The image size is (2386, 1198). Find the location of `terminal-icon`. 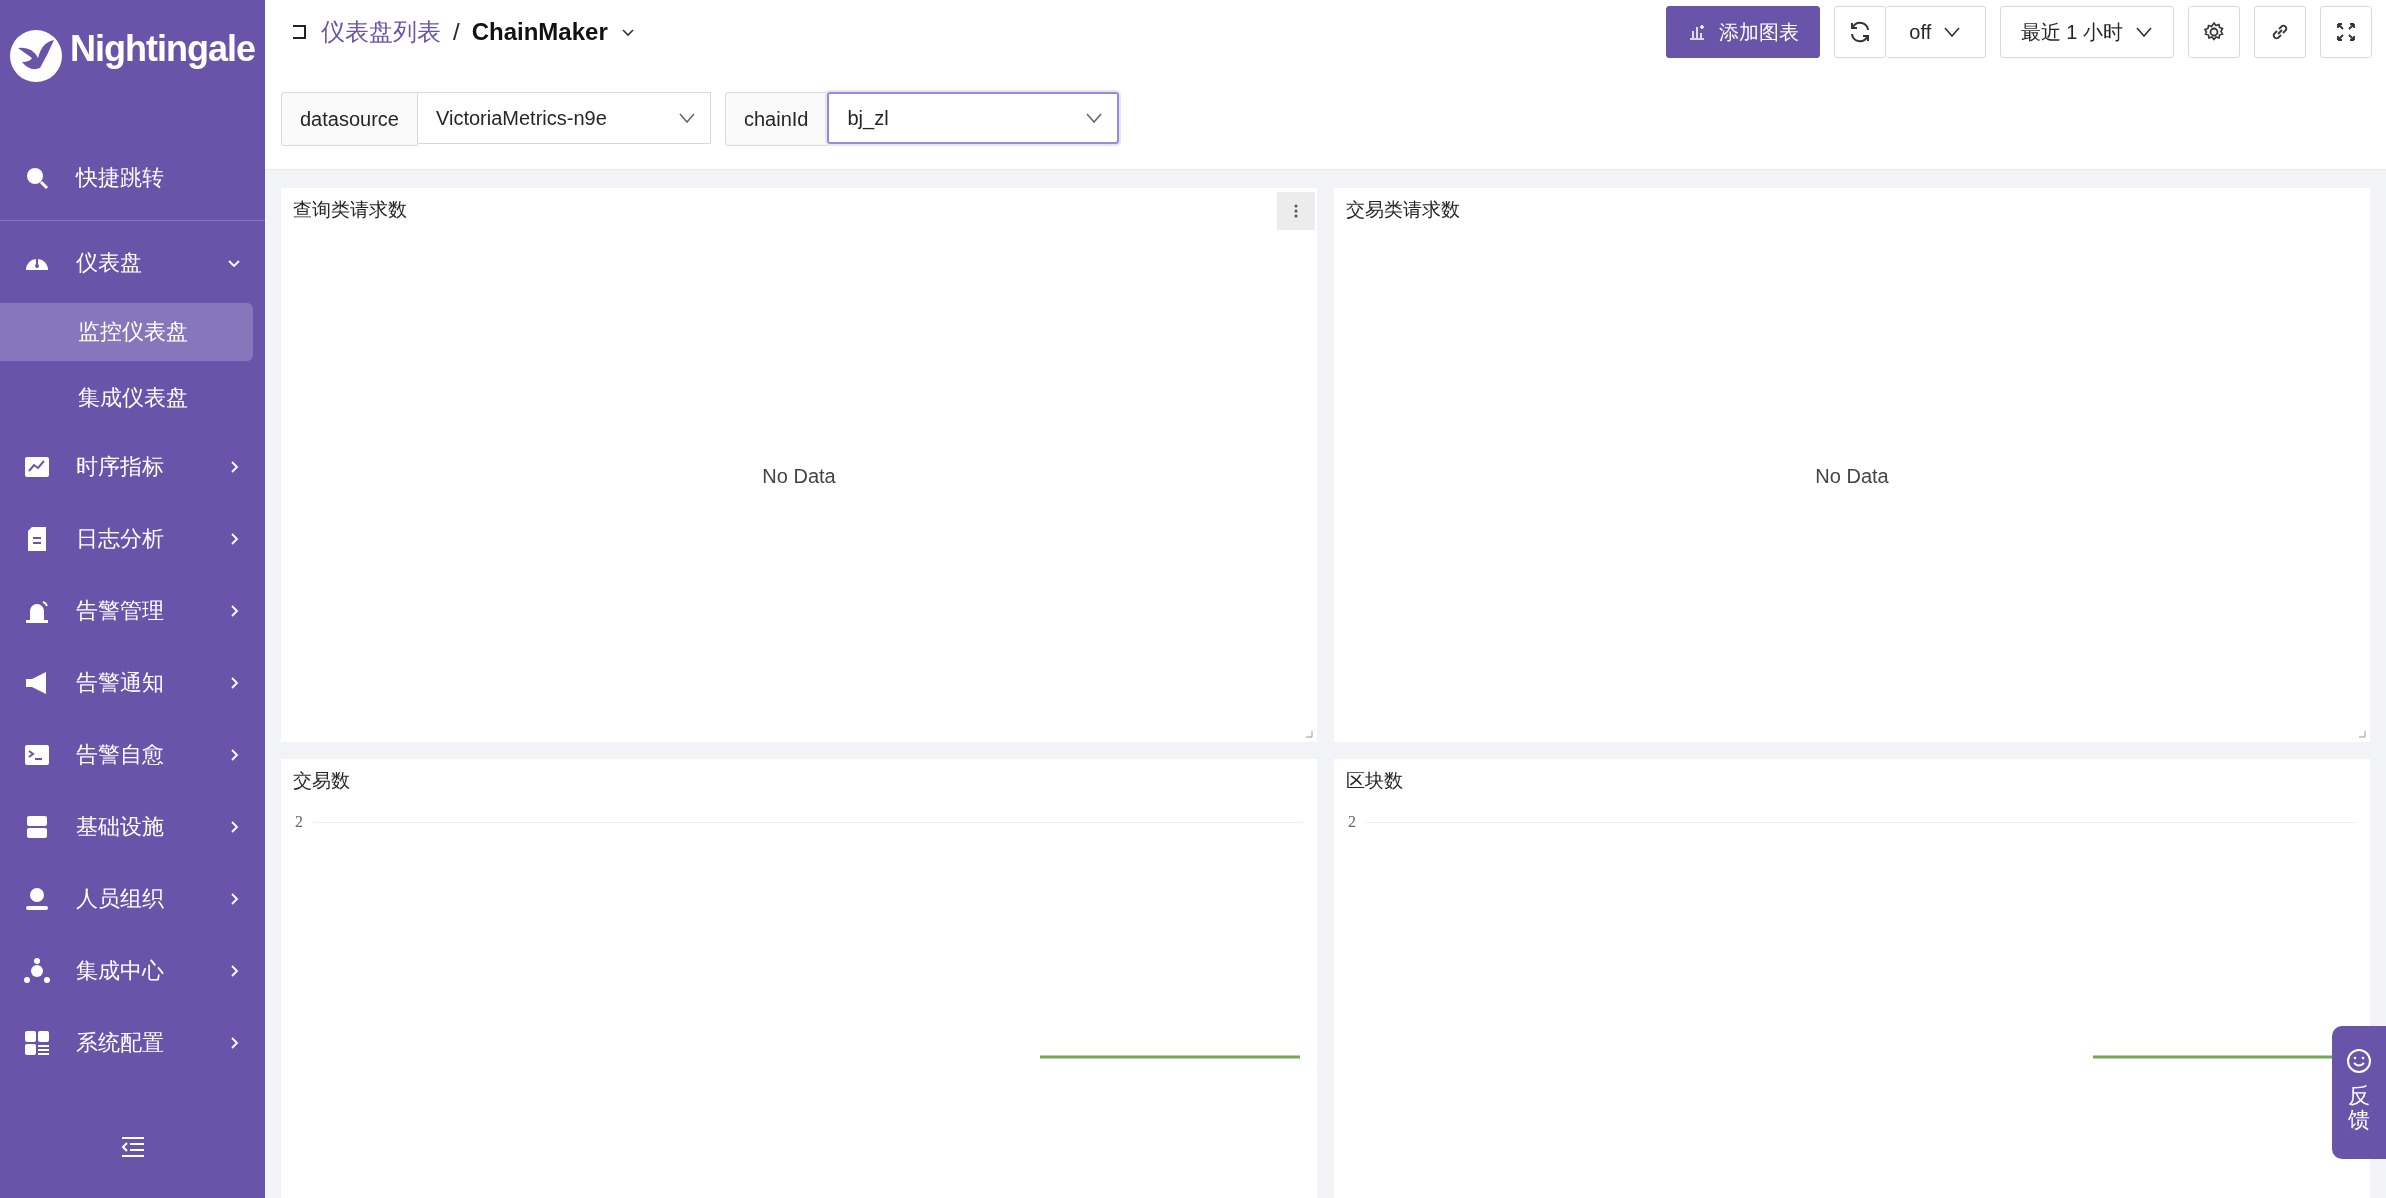

terminal-icon is located at coordinates (37, 755).